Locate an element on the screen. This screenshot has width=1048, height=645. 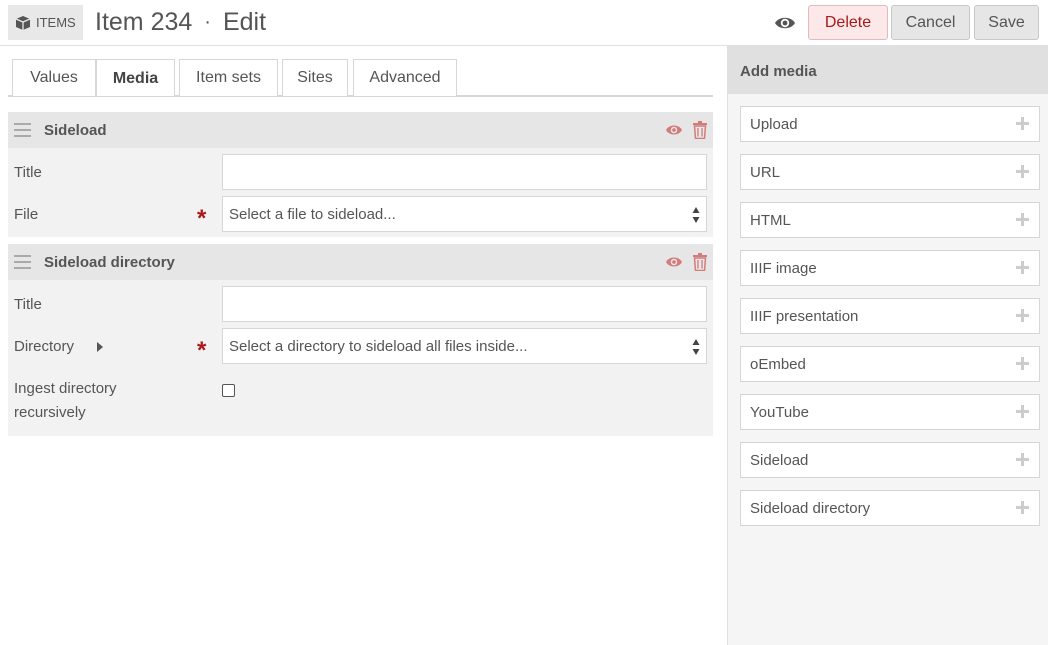
page-title: Item 234 · Edit is located at coordinates (180, 22).